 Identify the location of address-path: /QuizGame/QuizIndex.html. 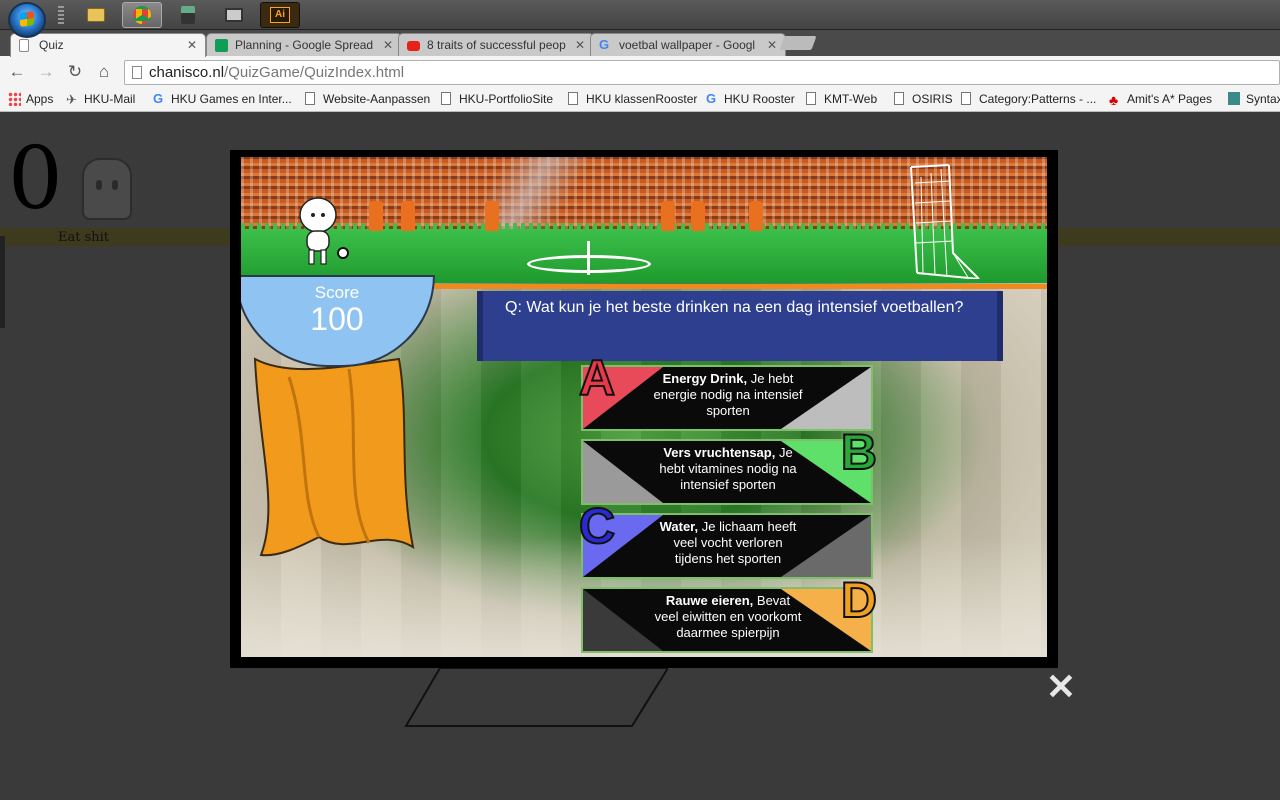
(314, 72).